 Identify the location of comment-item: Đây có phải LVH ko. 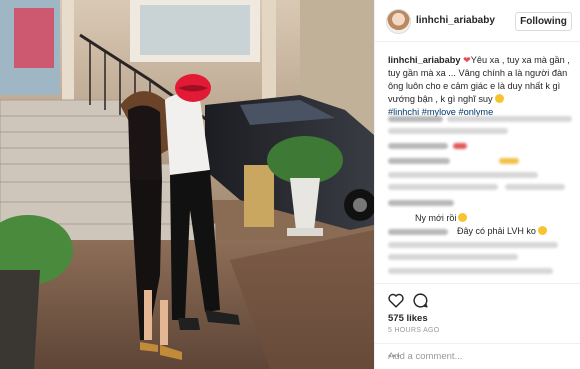
(517, 231).